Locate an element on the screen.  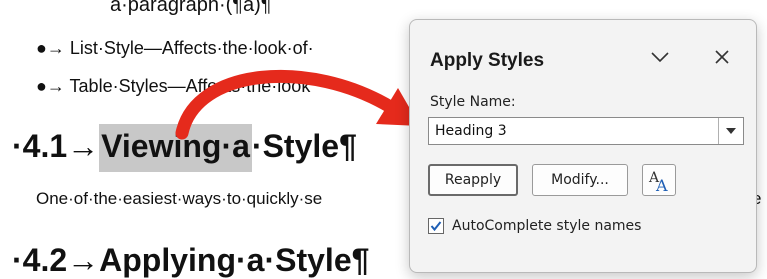
dropdown-arrow-icon is located at coordinates (731, 131).